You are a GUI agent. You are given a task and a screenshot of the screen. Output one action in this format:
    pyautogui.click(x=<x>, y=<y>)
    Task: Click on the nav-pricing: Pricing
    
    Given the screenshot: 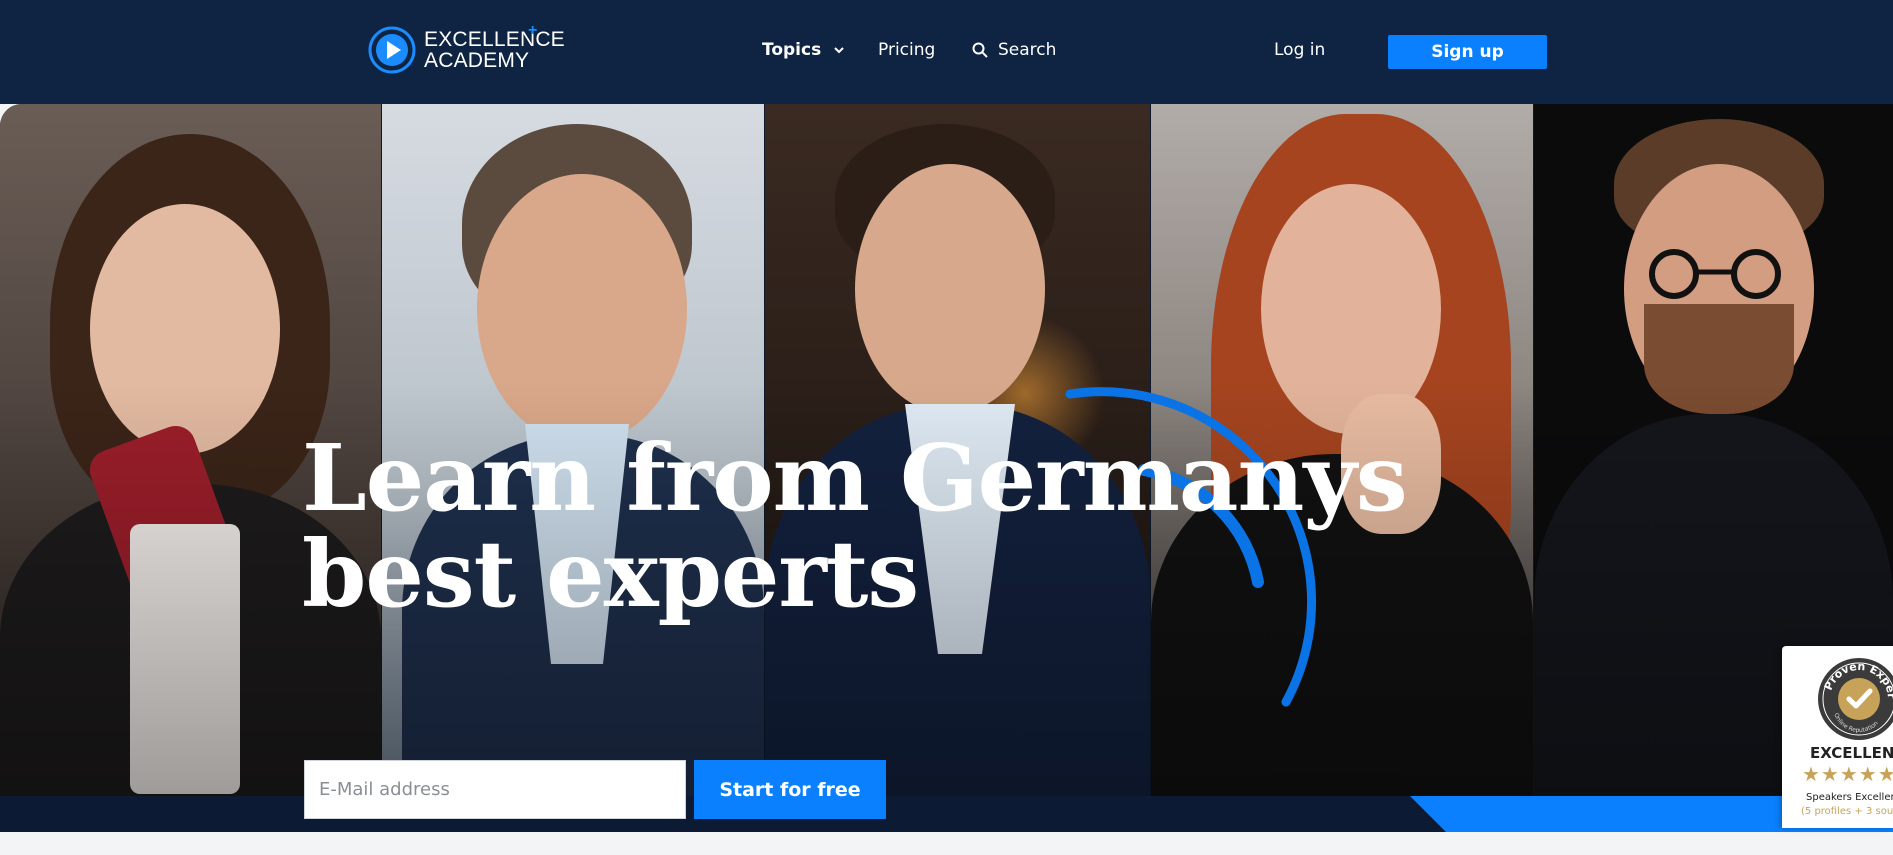 What is the action you would take?
    pyautogui.click(x=906, y=50)
    